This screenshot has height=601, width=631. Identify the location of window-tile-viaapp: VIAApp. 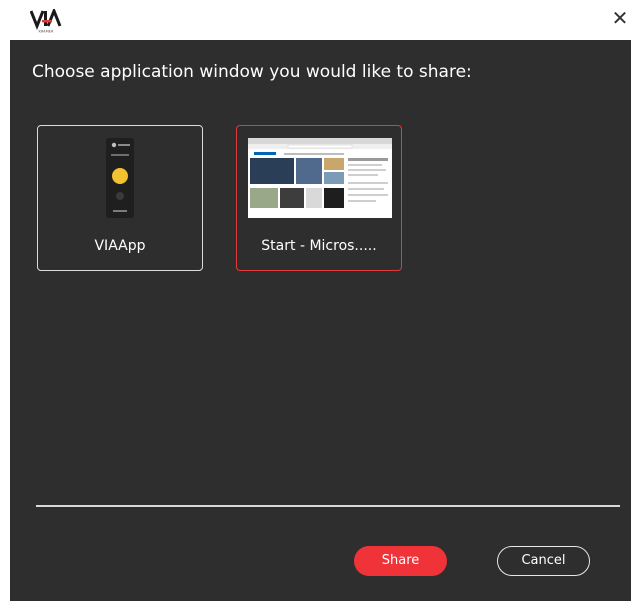
(120, 198).